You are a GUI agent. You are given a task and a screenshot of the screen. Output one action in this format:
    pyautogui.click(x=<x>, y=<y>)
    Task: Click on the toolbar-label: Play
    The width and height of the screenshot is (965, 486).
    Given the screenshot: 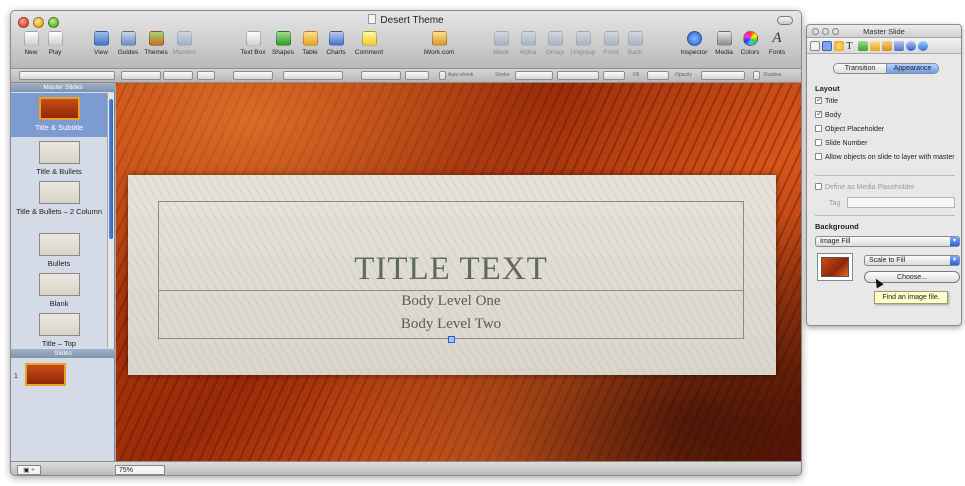 What is the action you would take?
    pyautogui.click(x=55, y=52)
    